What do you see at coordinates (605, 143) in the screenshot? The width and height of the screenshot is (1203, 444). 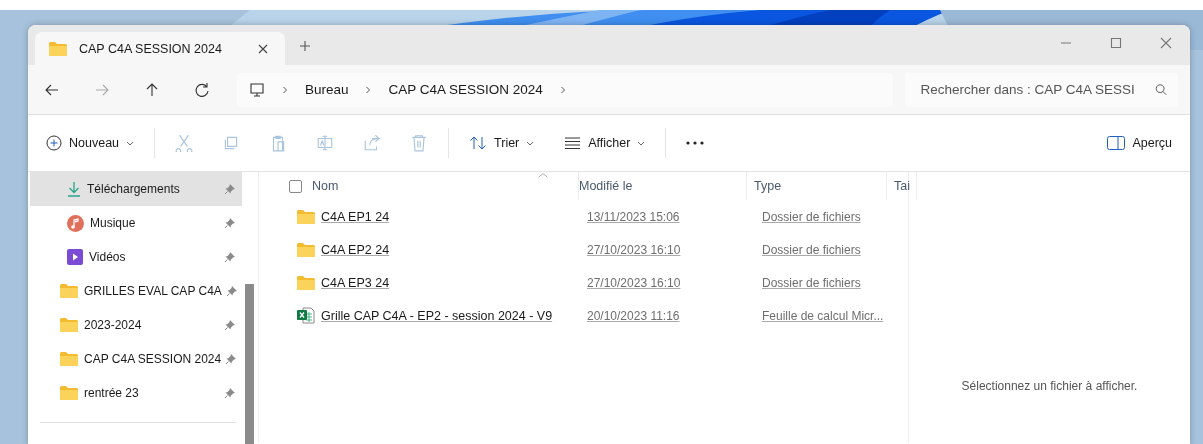 I see `view-button: Afficher` at bounding box center [605, 143].